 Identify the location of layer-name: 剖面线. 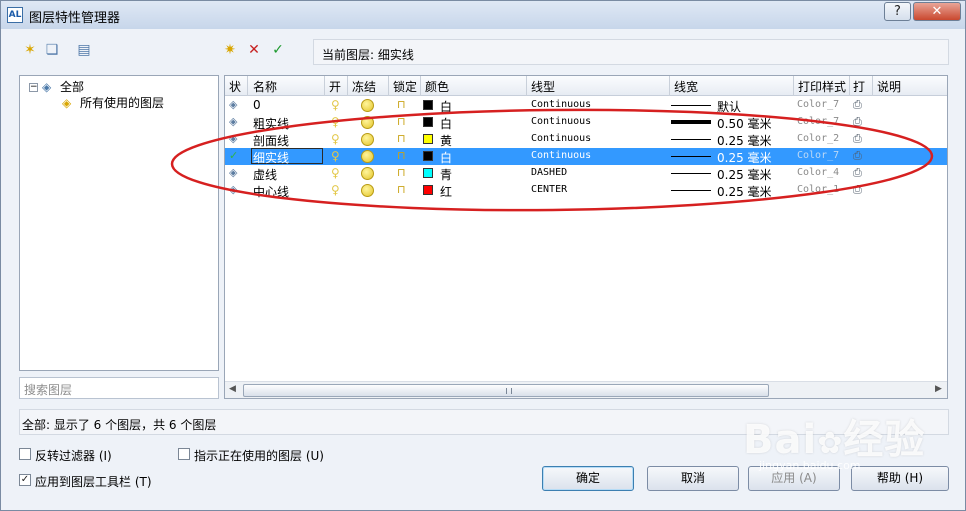
(271, 140).